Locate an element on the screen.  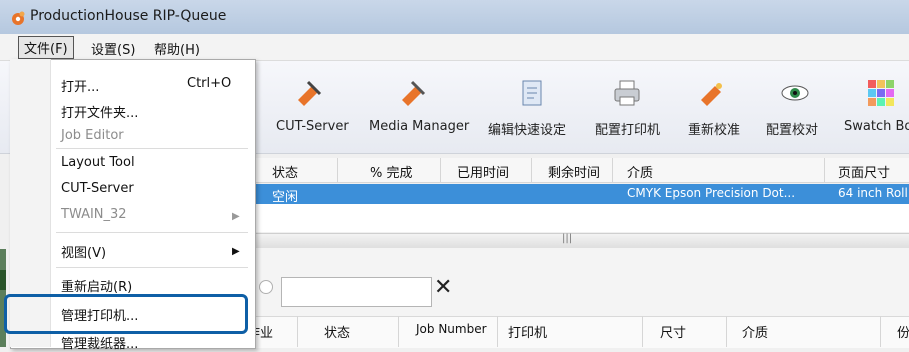
column-job-number: Job Number is located at coordinates (451, 329).